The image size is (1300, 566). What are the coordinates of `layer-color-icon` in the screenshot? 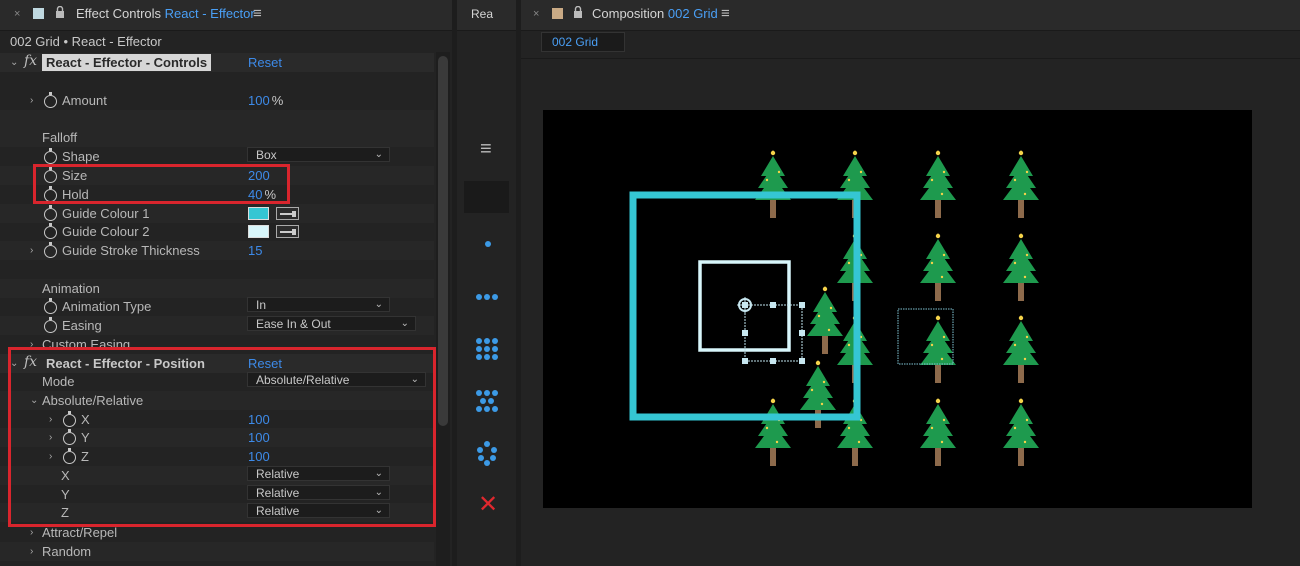 It's located at (38, 13).